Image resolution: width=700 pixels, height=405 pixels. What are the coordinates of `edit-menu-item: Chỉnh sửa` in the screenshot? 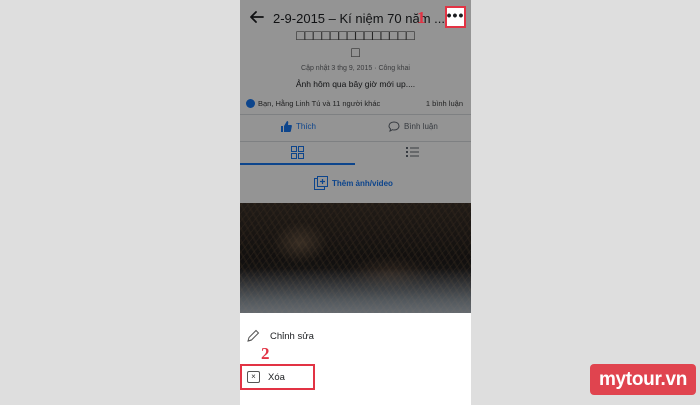 It's located at (280, 336).